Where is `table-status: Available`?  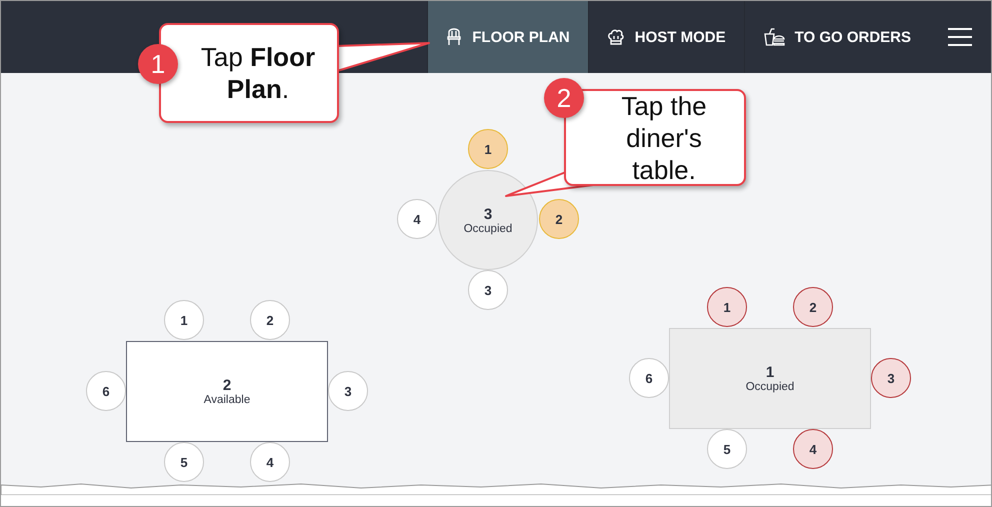 table-status: Available is located at coordinates (227, 400).